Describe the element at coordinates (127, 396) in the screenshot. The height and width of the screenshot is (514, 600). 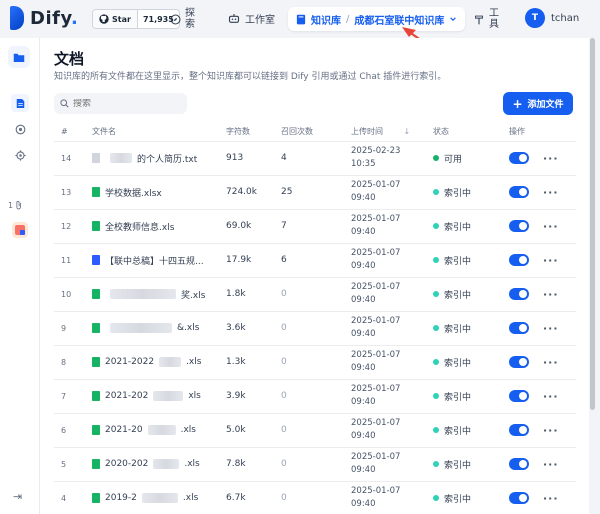
I see `file-name-prefix: 2021-202` at that location.